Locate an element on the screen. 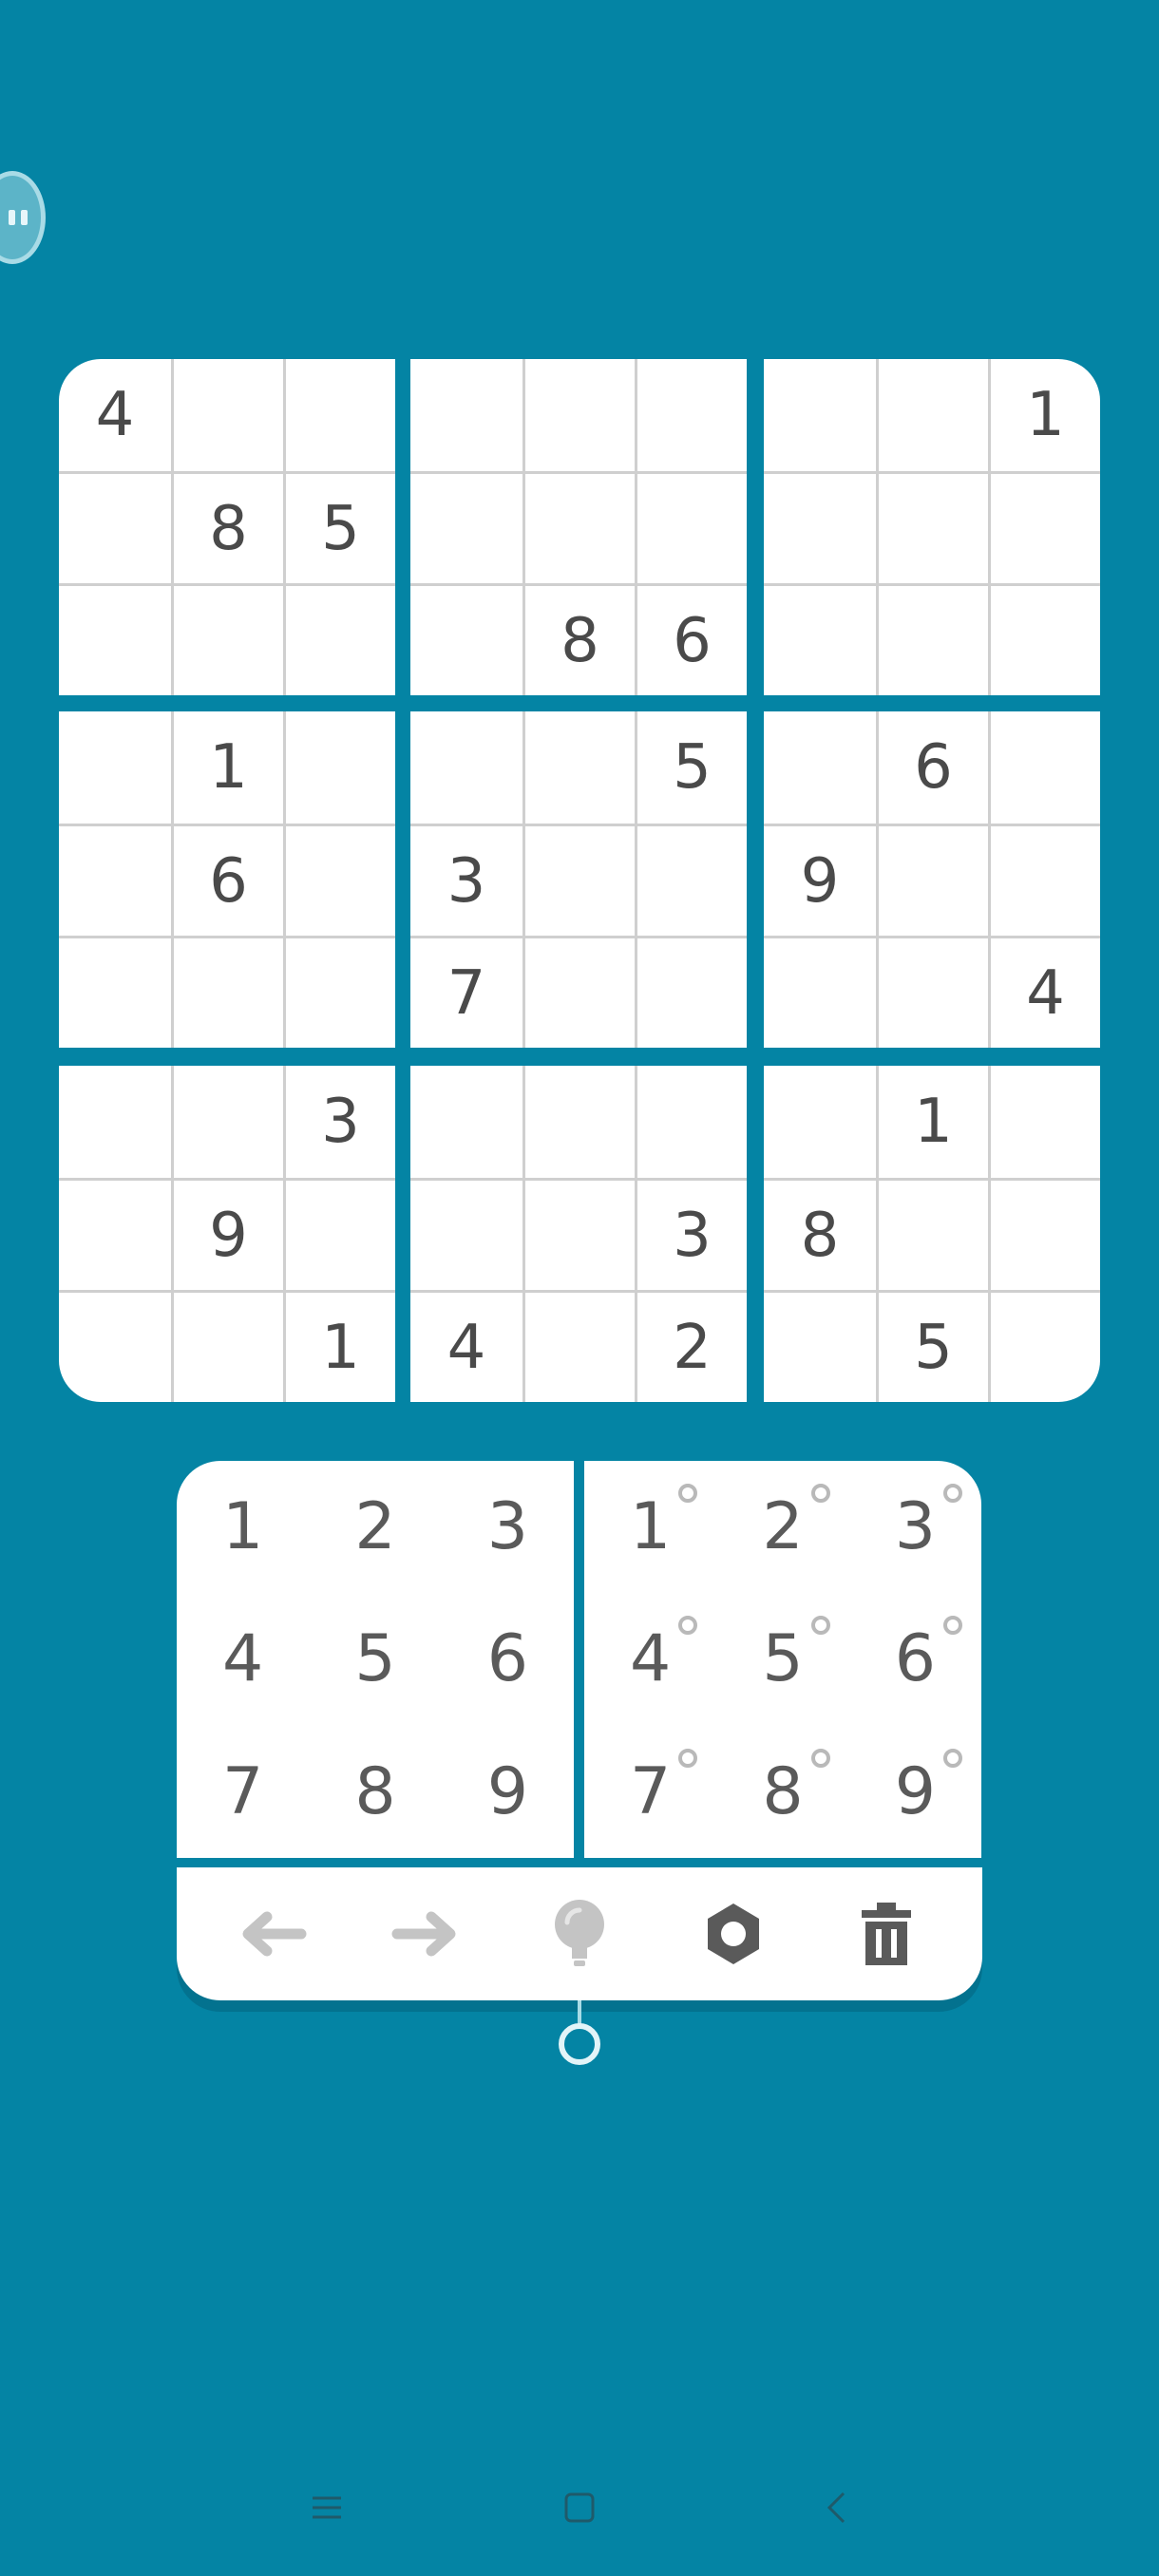 The image size is (1159, 2576). hint-button is located at coordinates (579, 1933).